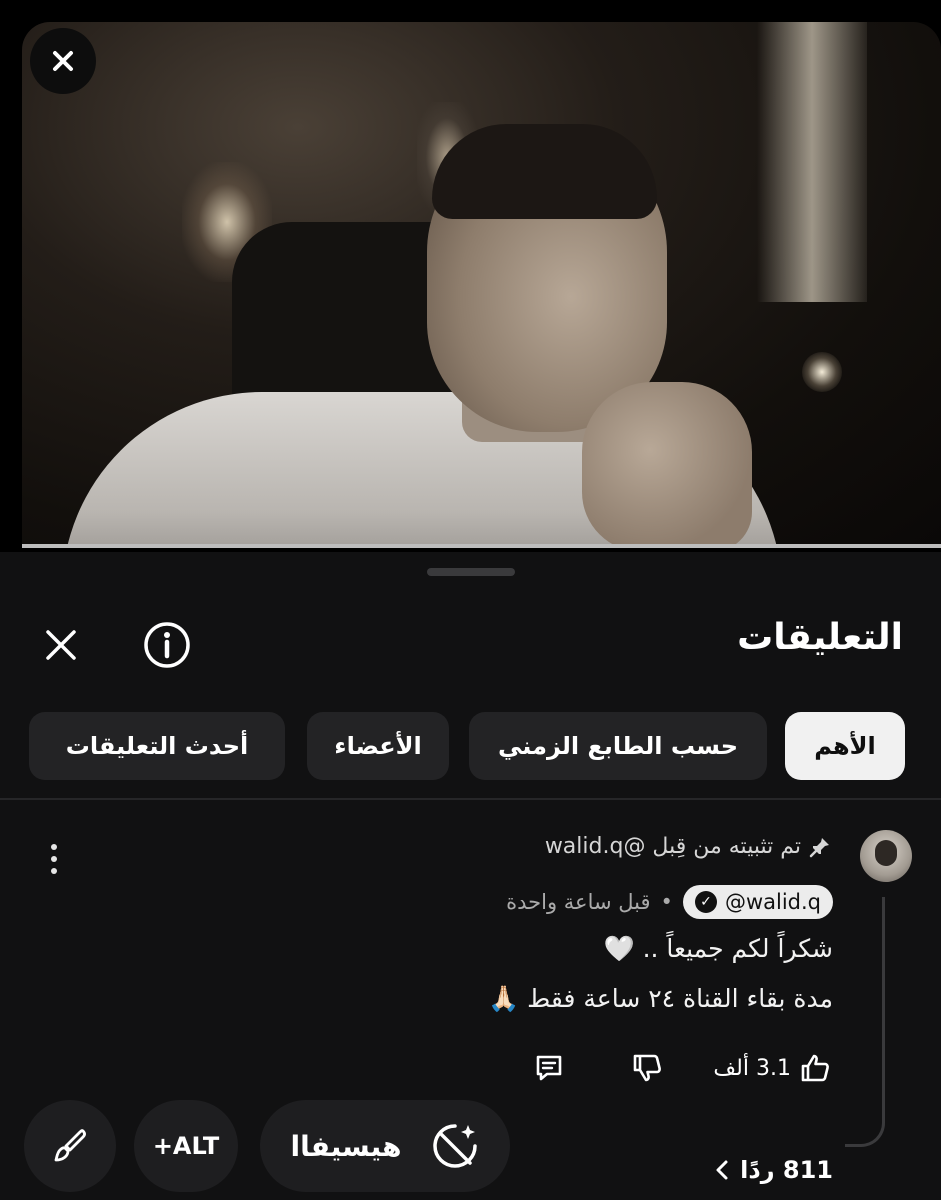 This screenshot has width=941, height=1200. What do you see at coordinates (772, 902) in the screenshot?
I see `author-handle: @walid.q` at bounding box center [772, 902].